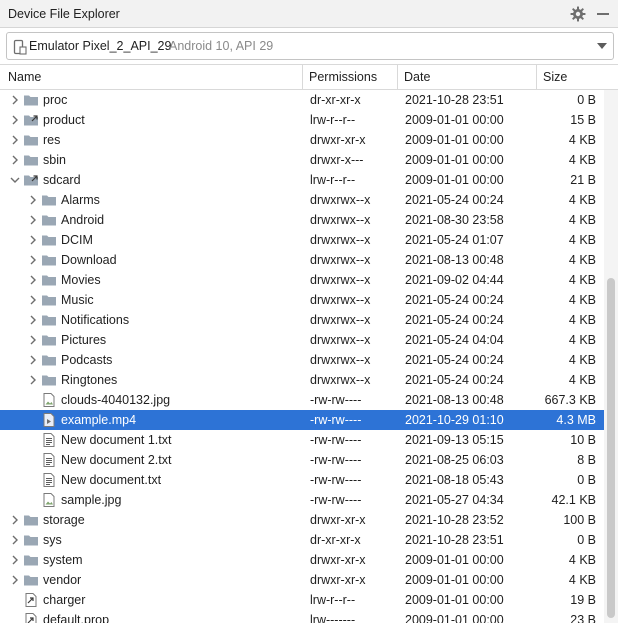 Image resolution: width=618 pixels, height=623 pixels. Describe the element at coordinates (302, 140) in the screenshot. I see `table-row: res drwxr-xr-x 2009-01-01 00:00 4 KB` at that location.